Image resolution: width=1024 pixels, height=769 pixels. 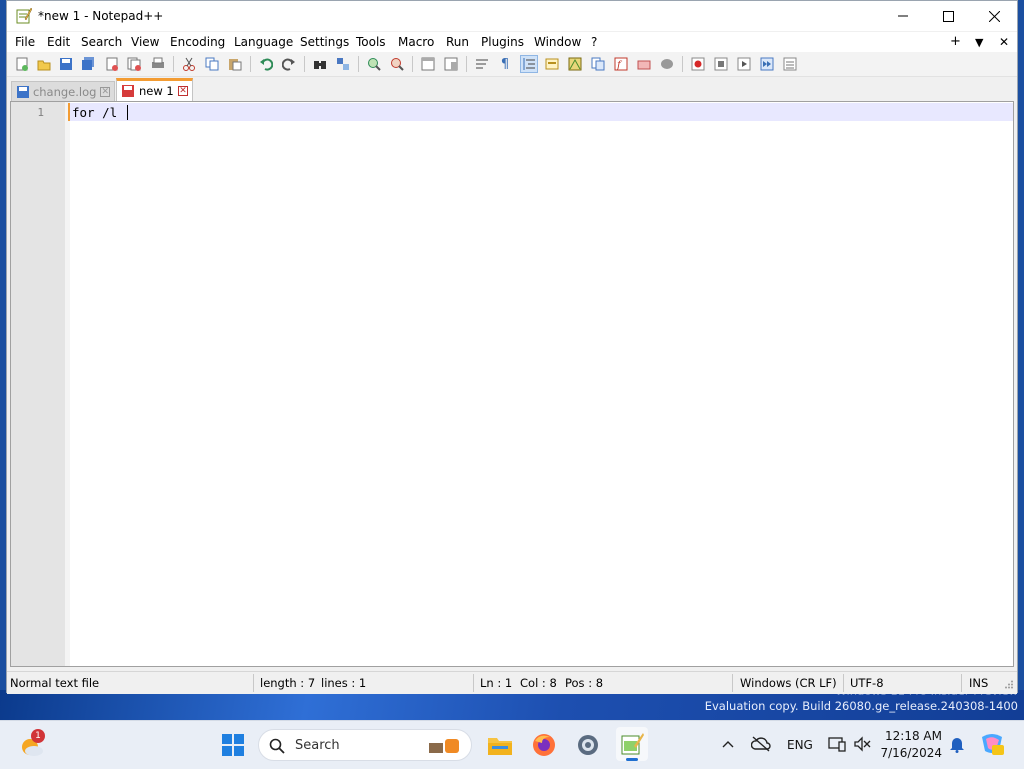 I want to click on copy-icon, so click(x=212, y=64).